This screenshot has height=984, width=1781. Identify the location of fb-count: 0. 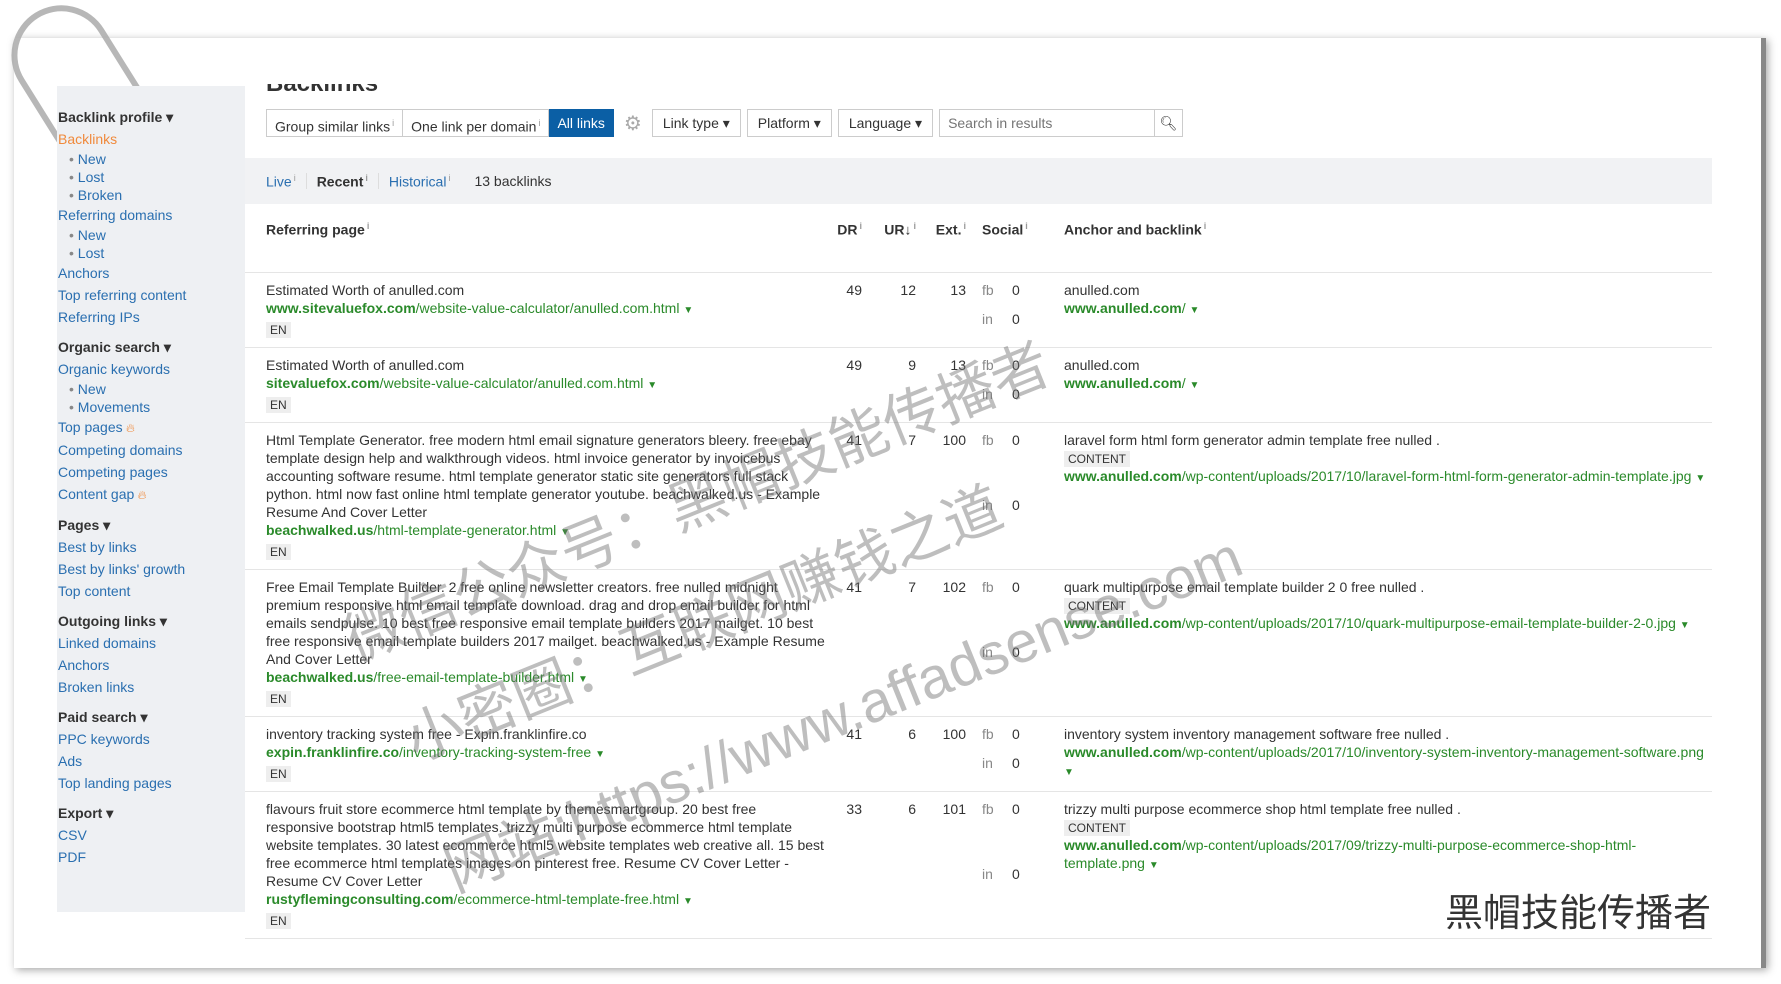
(1016, 809).